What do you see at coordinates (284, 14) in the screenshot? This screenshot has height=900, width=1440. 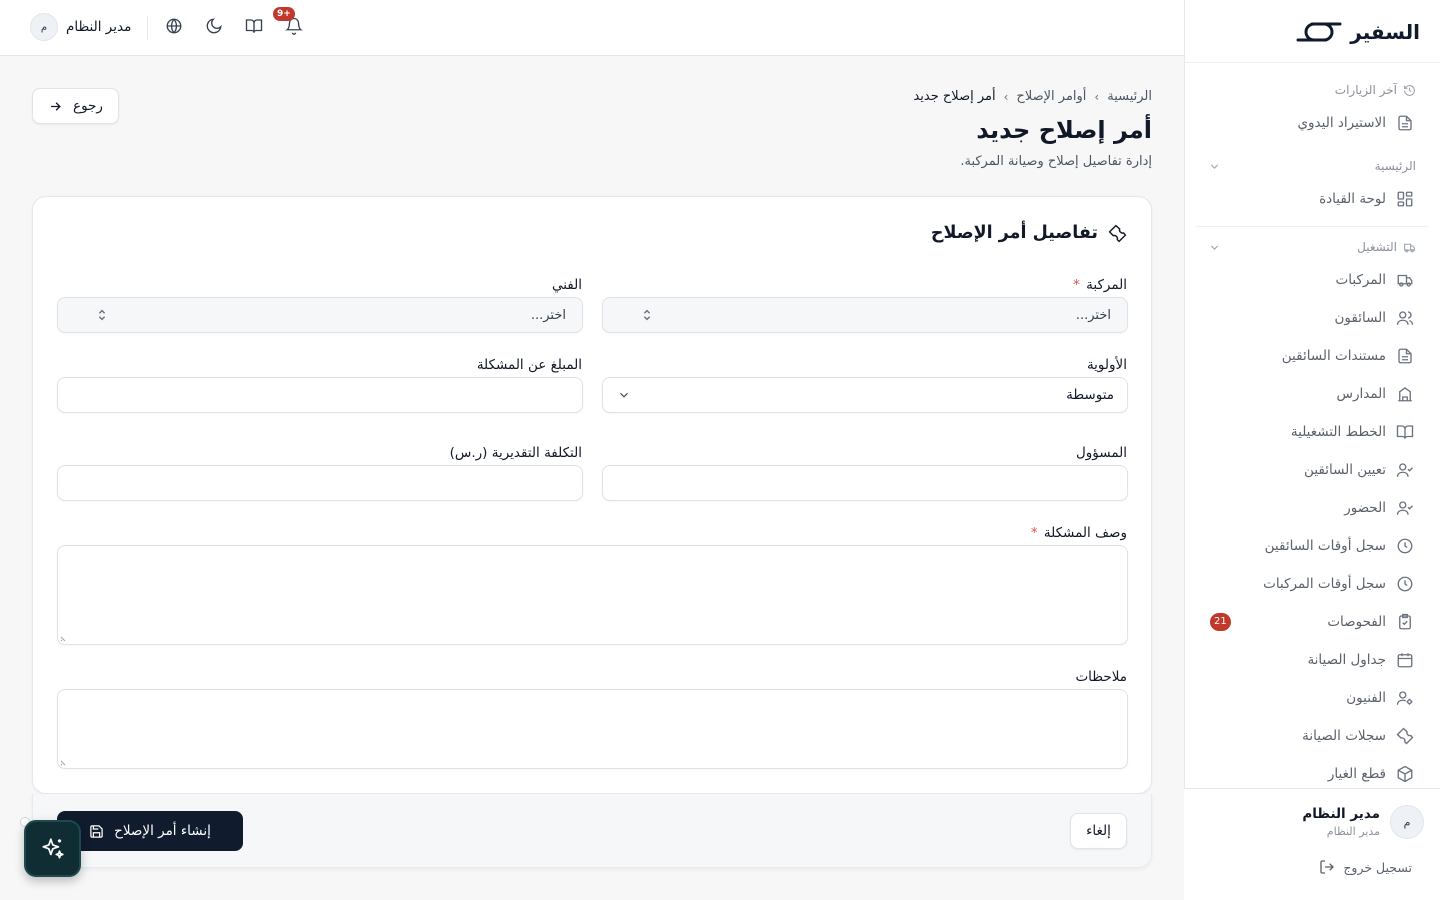 I see `notifications-badge: +9` at bounding box center [284, 14].